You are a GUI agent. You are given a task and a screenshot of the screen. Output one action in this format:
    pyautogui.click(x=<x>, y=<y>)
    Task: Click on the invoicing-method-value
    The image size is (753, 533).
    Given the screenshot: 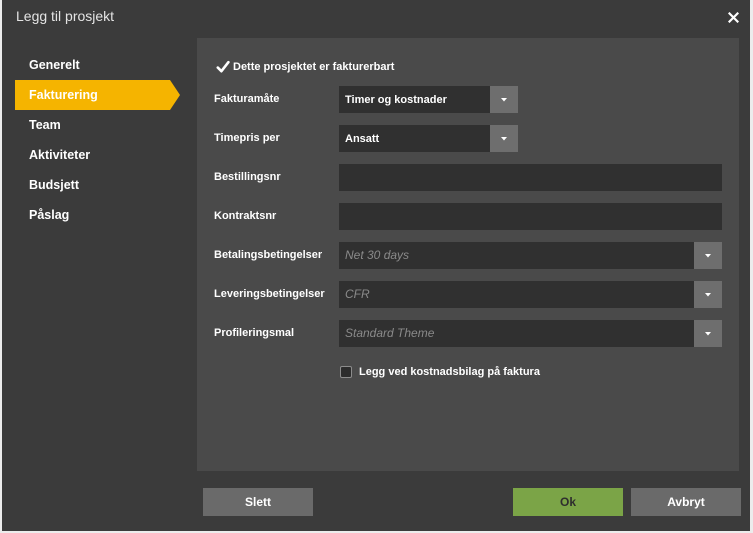 What is the action you would take?
    pyautogui.click(x=414, y=99)
    